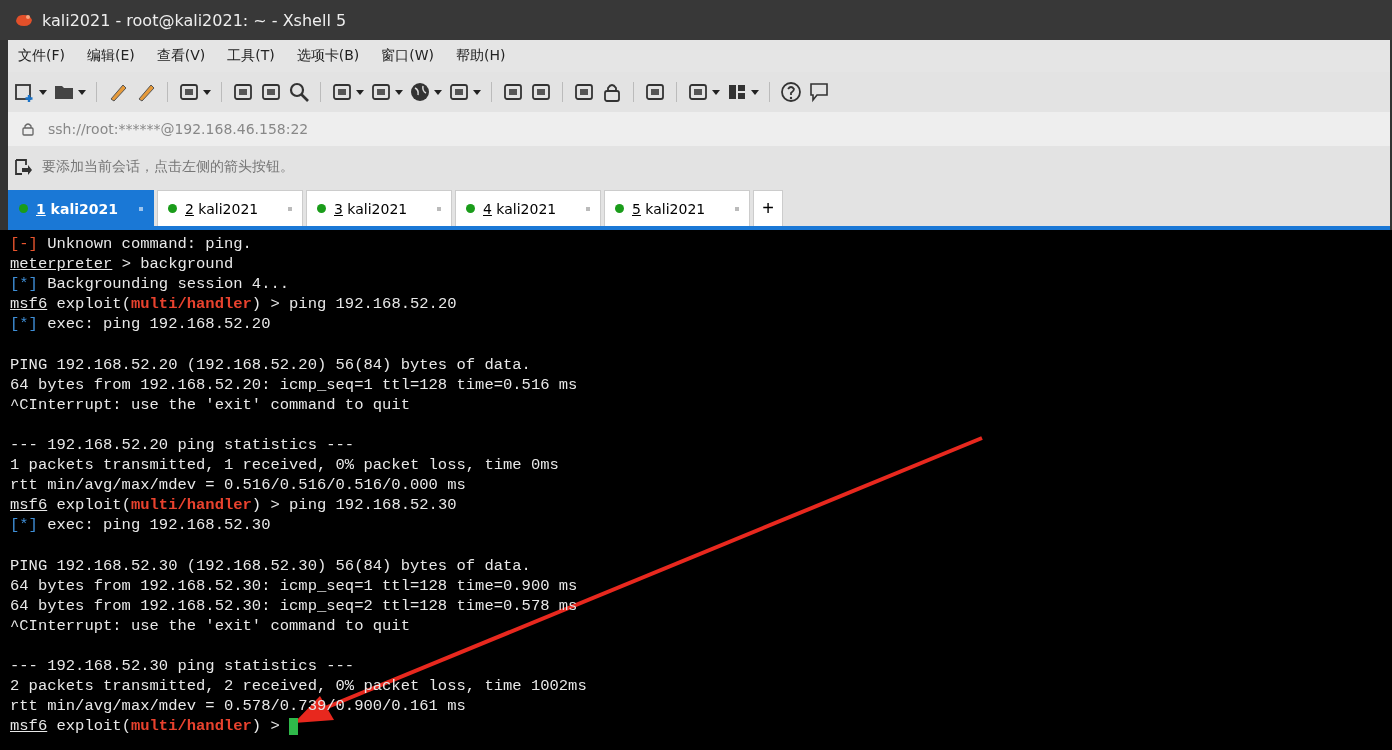  I want to click on new-session-icon, so click(25, 92).